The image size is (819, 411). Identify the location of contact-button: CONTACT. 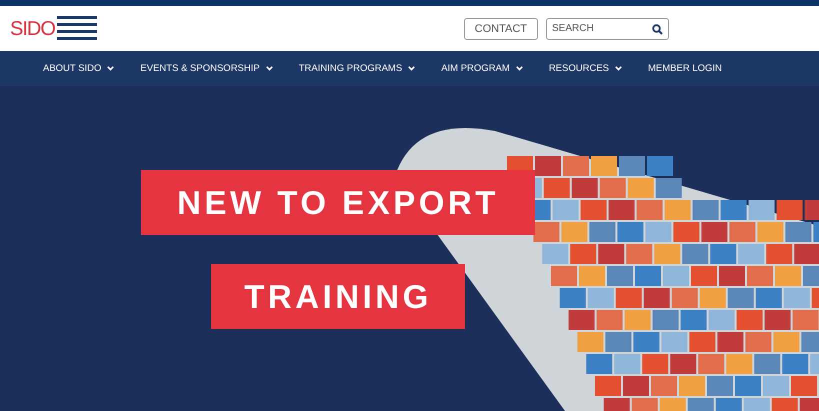
(501, 29).